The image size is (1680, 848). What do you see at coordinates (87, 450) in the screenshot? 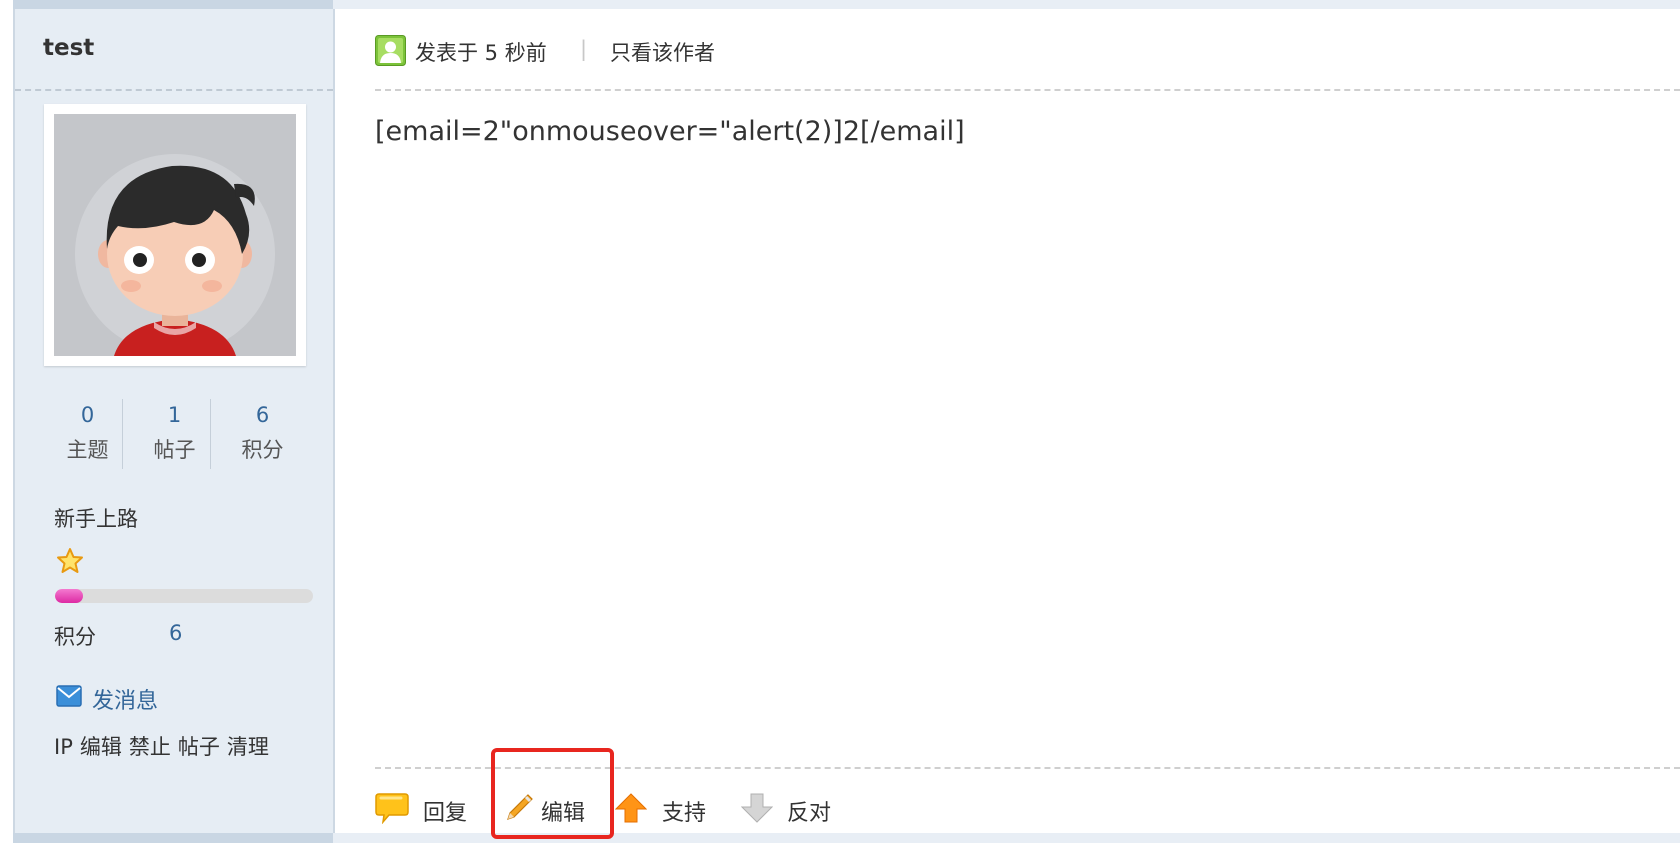
I see `stat-threads-label: 主题` at bounding box center [87, 450].